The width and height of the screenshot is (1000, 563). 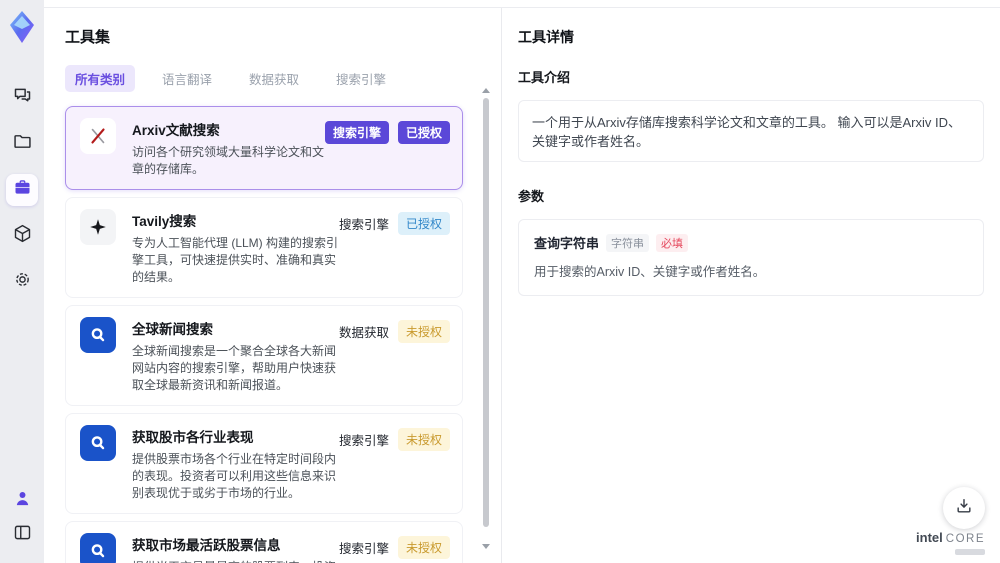 I want to click on download-icon, so click(x=964, y=508).